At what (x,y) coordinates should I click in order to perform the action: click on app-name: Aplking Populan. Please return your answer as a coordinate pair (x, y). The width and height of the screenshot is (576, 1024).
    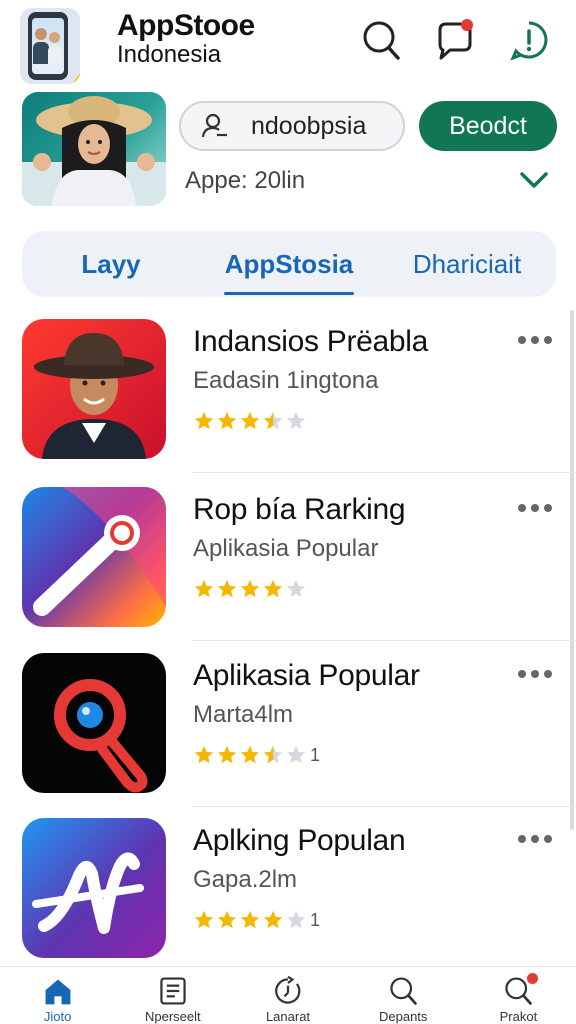
    Looking at the image, I should click on (299, 840).